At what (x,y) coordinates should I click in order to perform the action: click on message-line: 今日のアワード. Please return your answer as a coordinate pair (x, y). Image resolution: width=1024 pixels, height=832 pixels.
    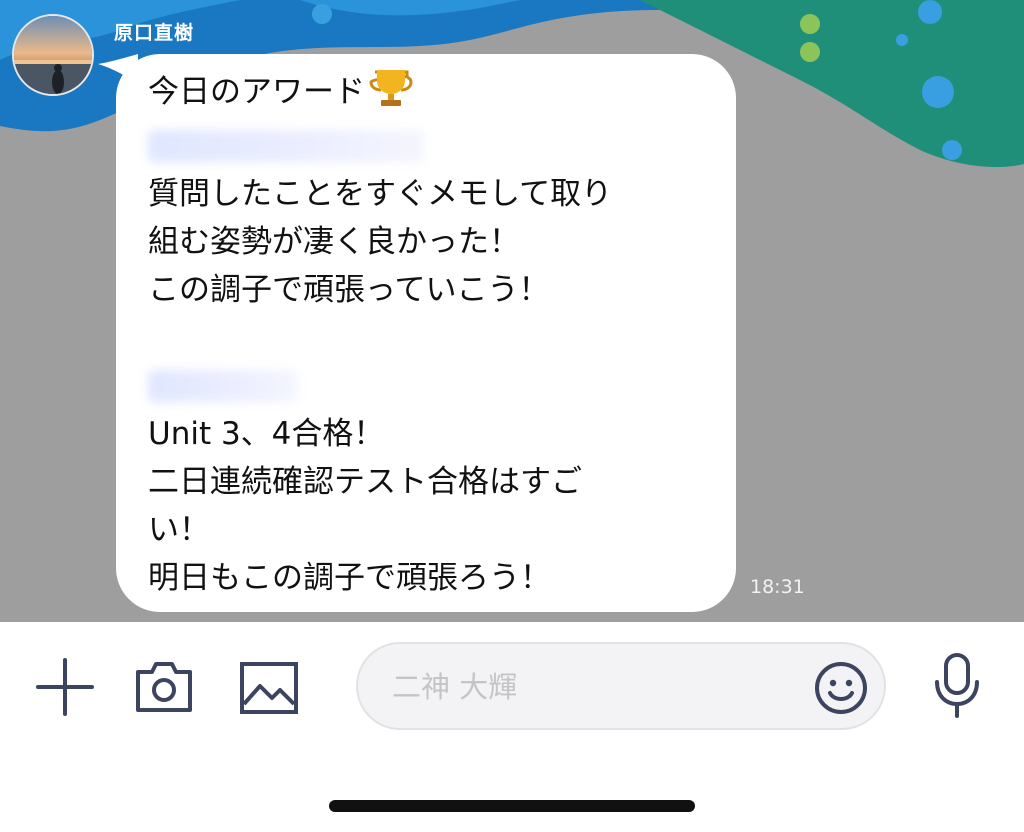
    Looking at the image, I should click on (430, 95).